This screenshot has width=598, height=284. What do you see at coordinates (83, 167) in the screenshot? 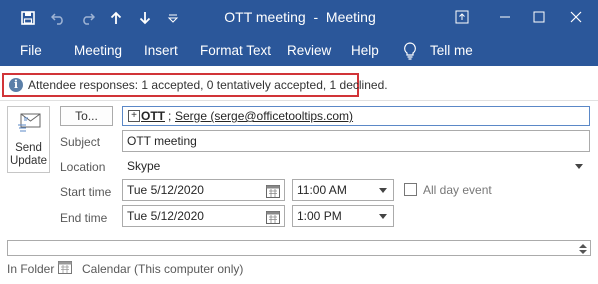
I see `location-label: Location` at bounding box center [83, 167].